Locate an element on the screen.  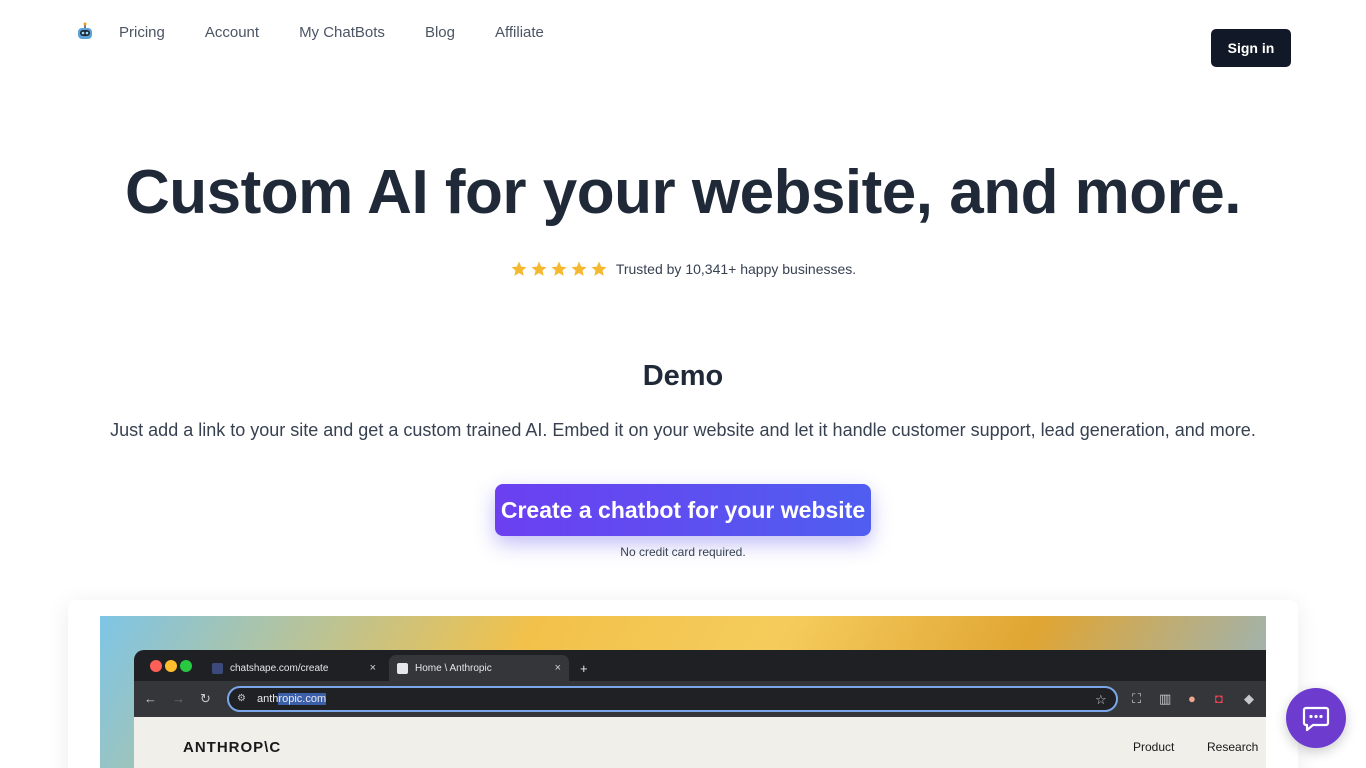
nav-link-my-chatbots: My ChatBots is located at coordinates (342, 33).